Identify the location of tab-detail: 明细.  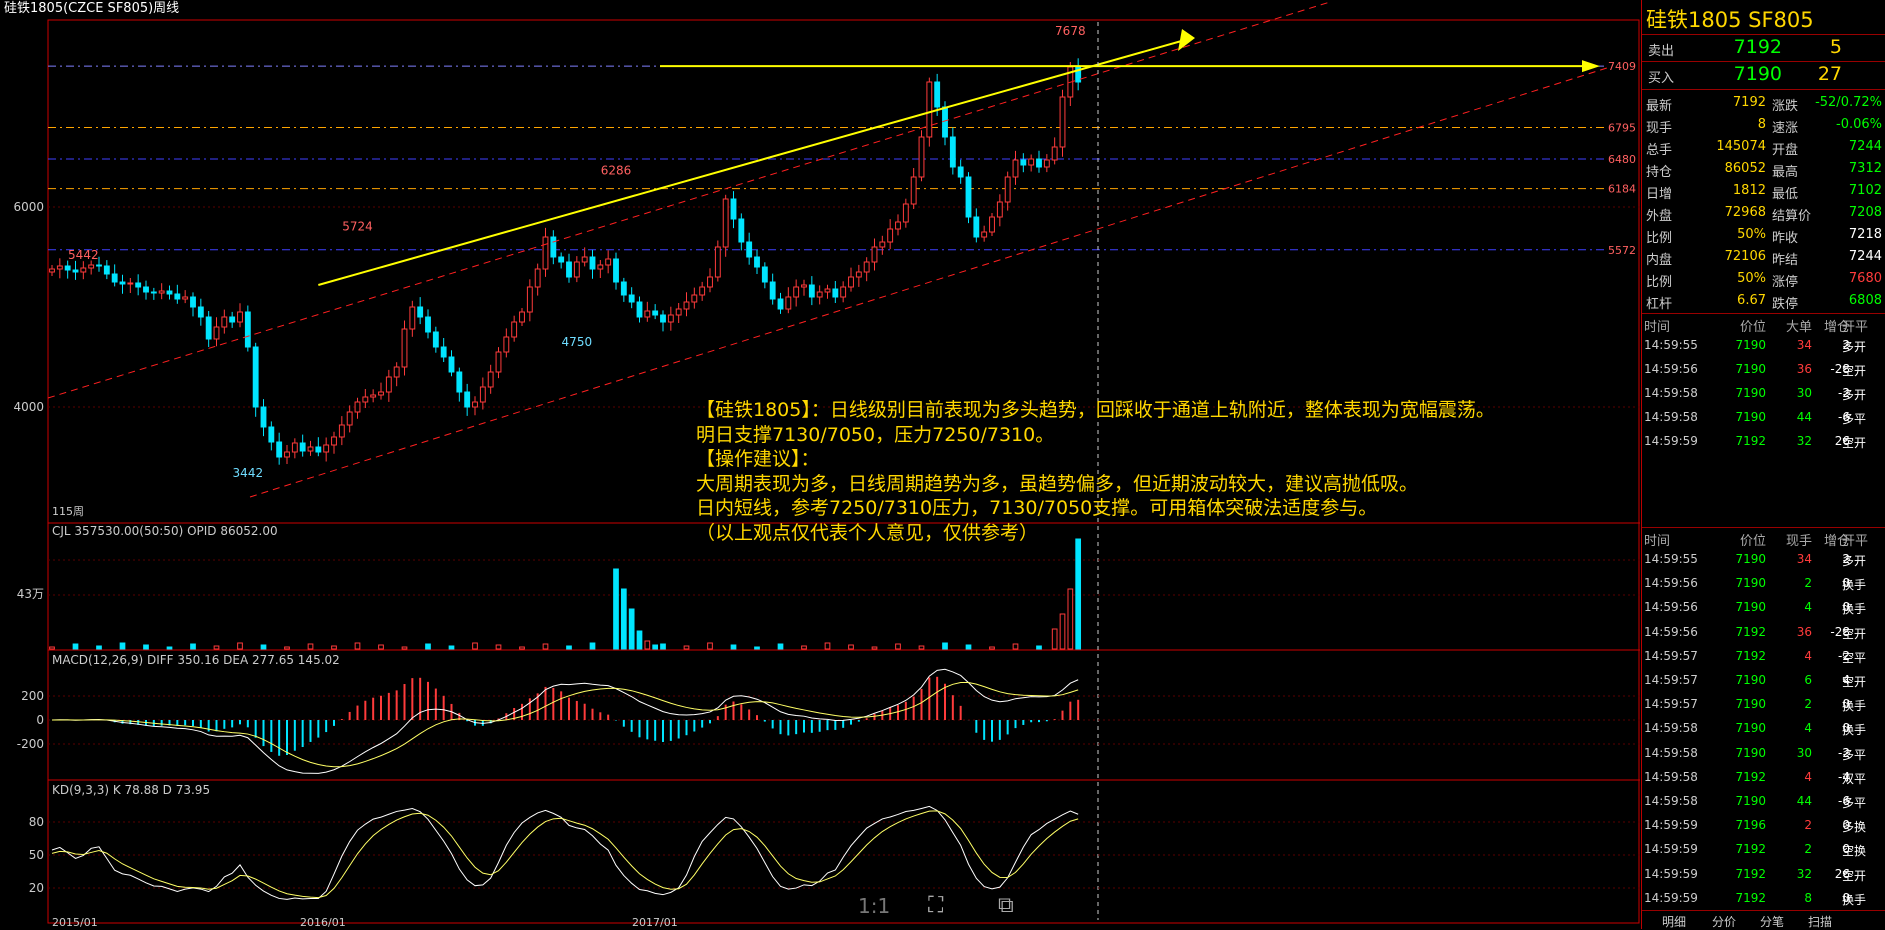
(1674, 921).